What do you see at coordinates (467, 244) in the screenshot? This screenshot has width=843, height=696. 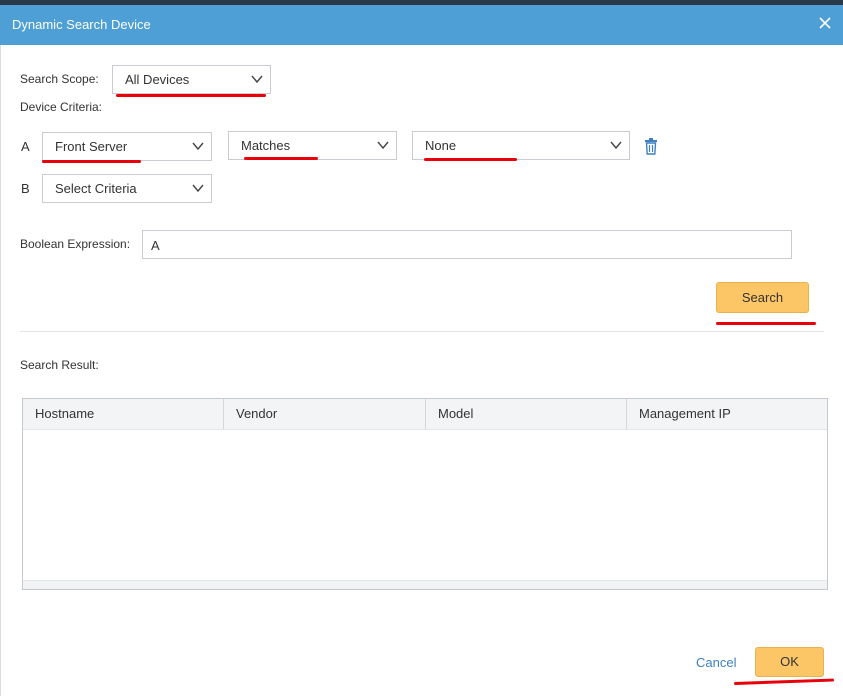 I see `boolean-expression-input: A` at bounding box center [467, 244].